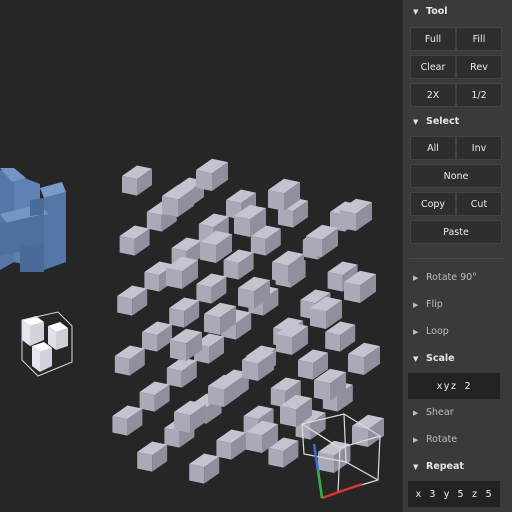 The height and width of the screenshot is (512, 512). Describe the element at coordinates (440, 412) in the screenshot. I see `shear-title: Shear` at that location.